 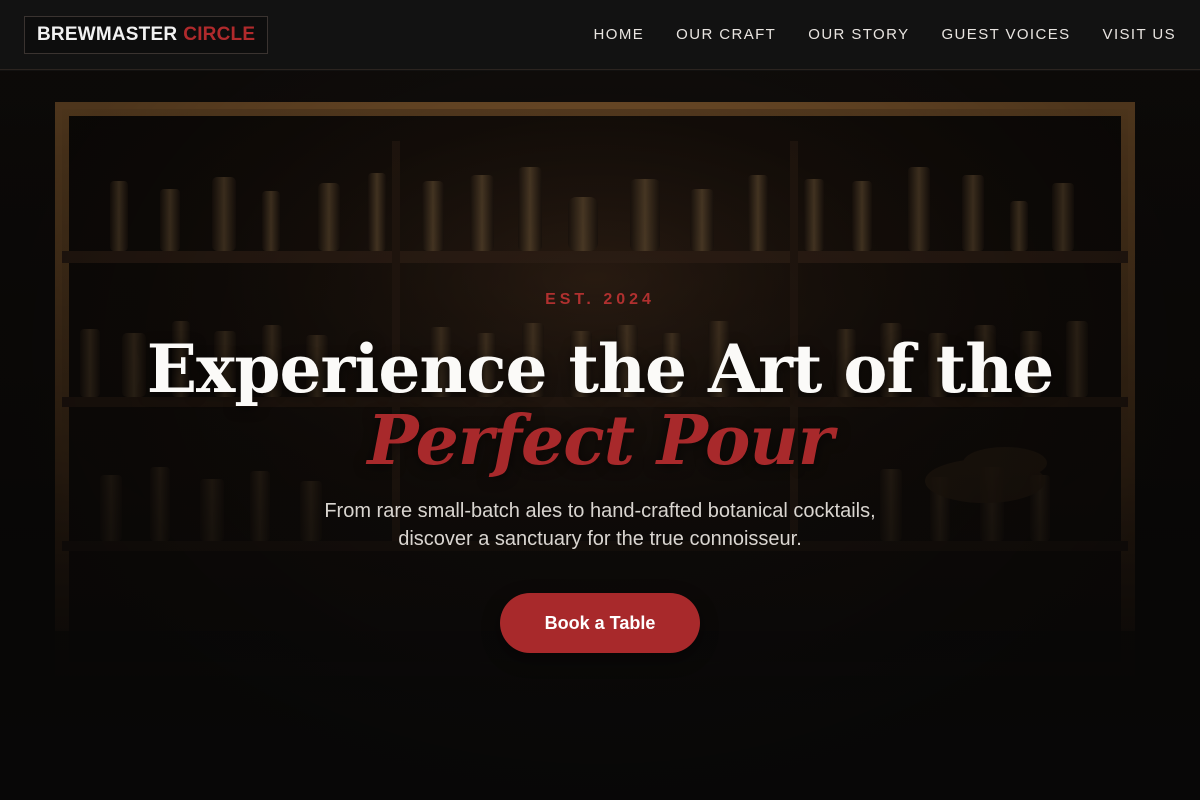 I want to click on hero-eyebrow: EST. 2024, so click(x=600, y=299).